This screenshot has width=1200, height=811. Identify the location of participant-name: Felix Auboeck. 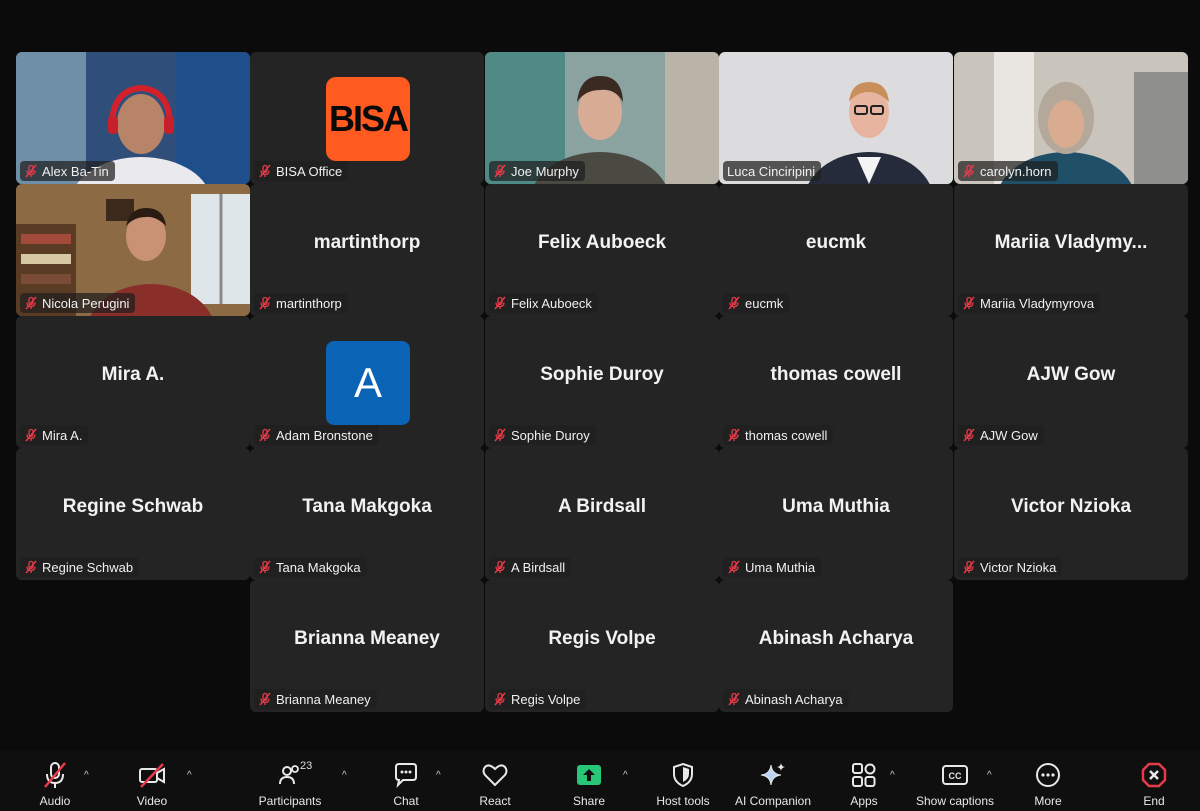
(551, 303).